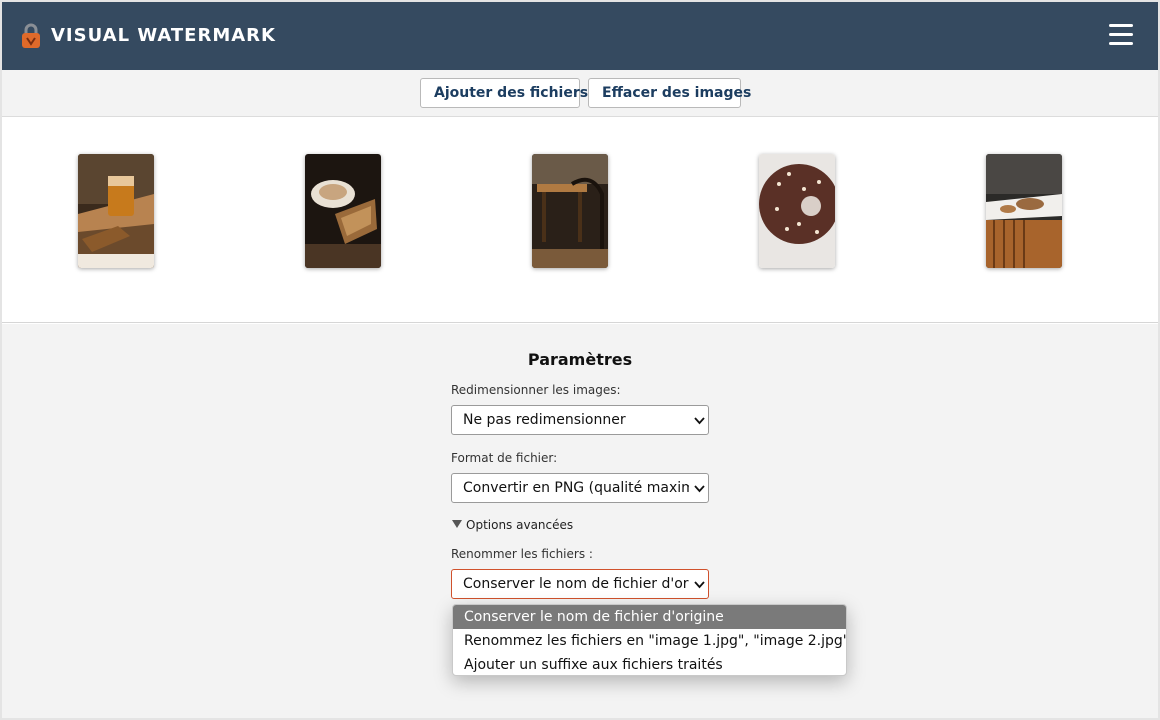 This screenshot has width=1160, height=720. I want to click on header-bar: VISUAL WATERMARK, so click(580, 36).